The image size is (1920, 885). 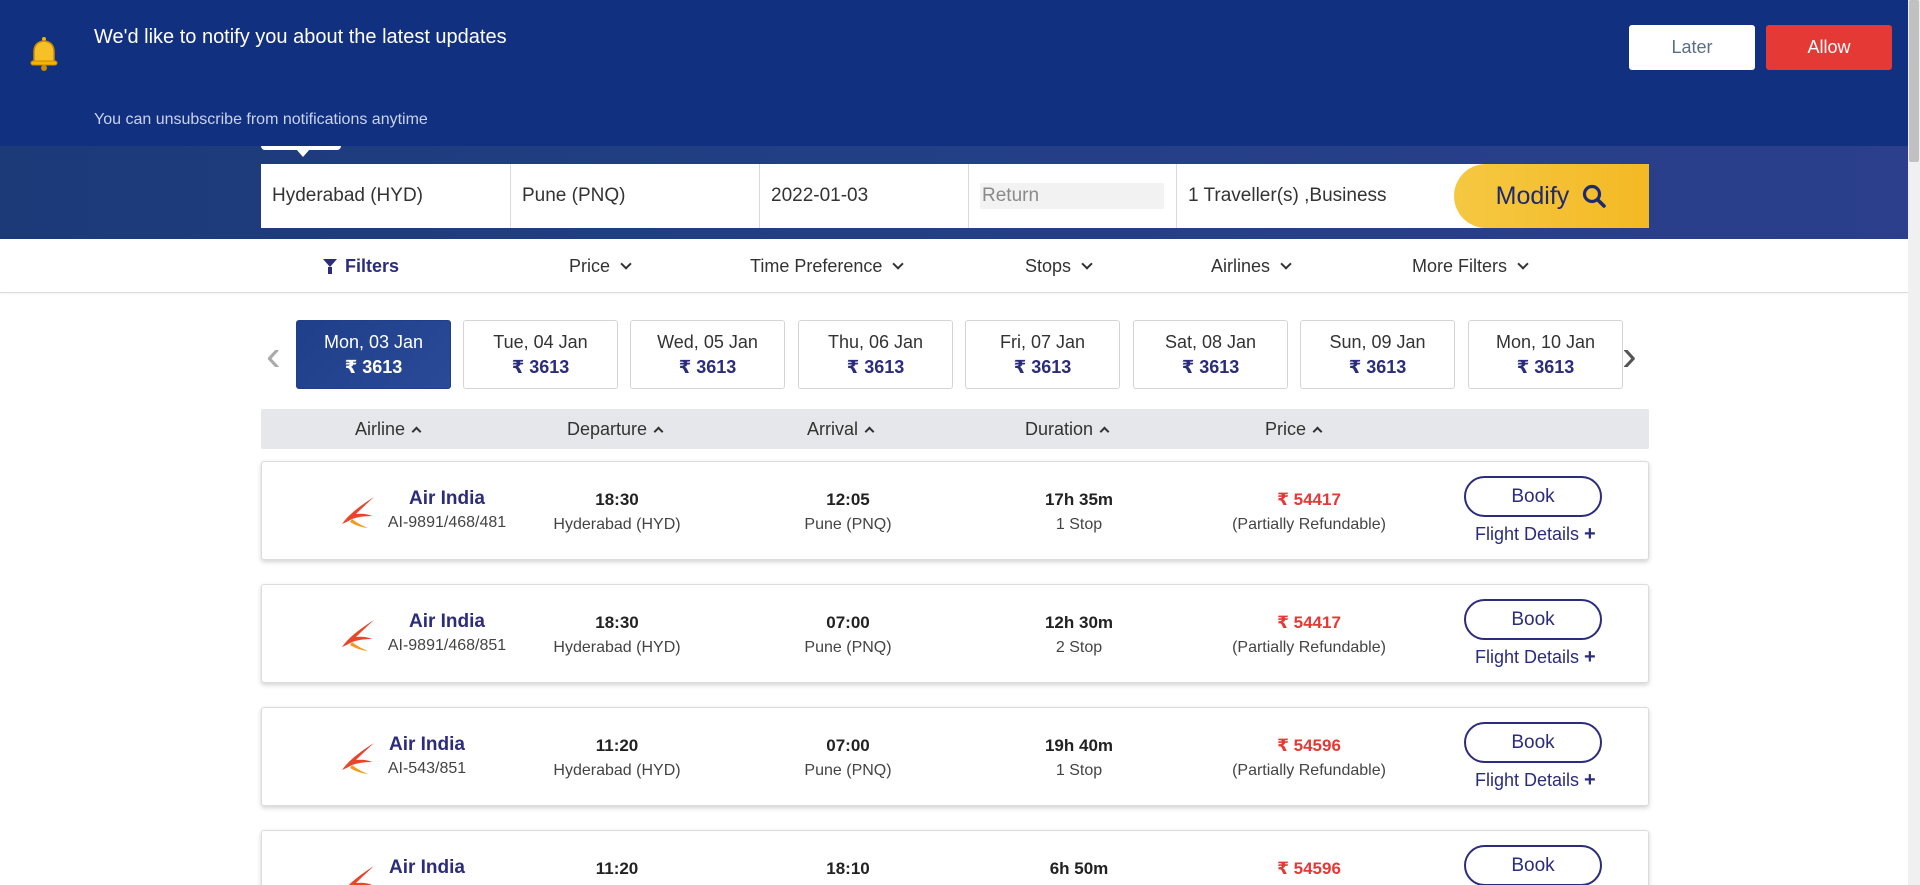 I want to click on search-icon, so click(x=1595, y=196).